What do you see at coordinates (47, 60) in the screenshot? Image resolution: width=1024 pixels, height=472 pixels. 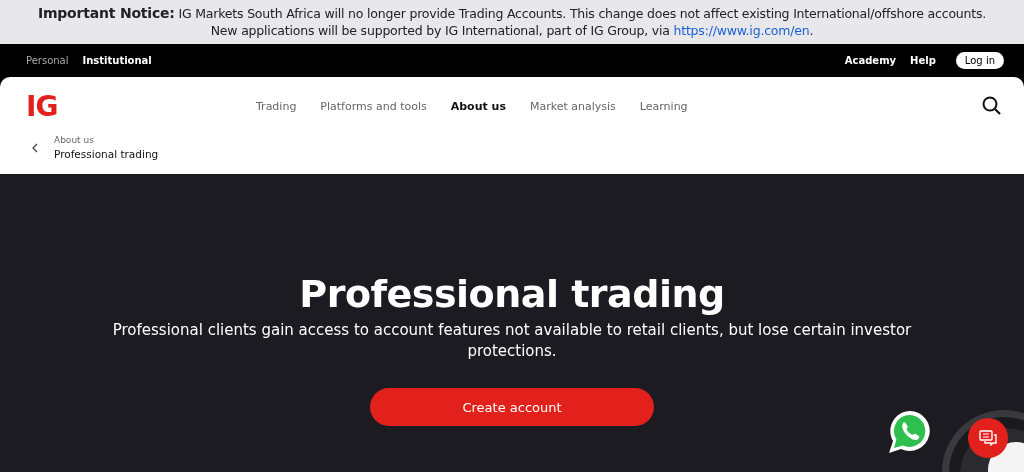 I see `segment-tab: Personal` at bounding box center [47, 60].